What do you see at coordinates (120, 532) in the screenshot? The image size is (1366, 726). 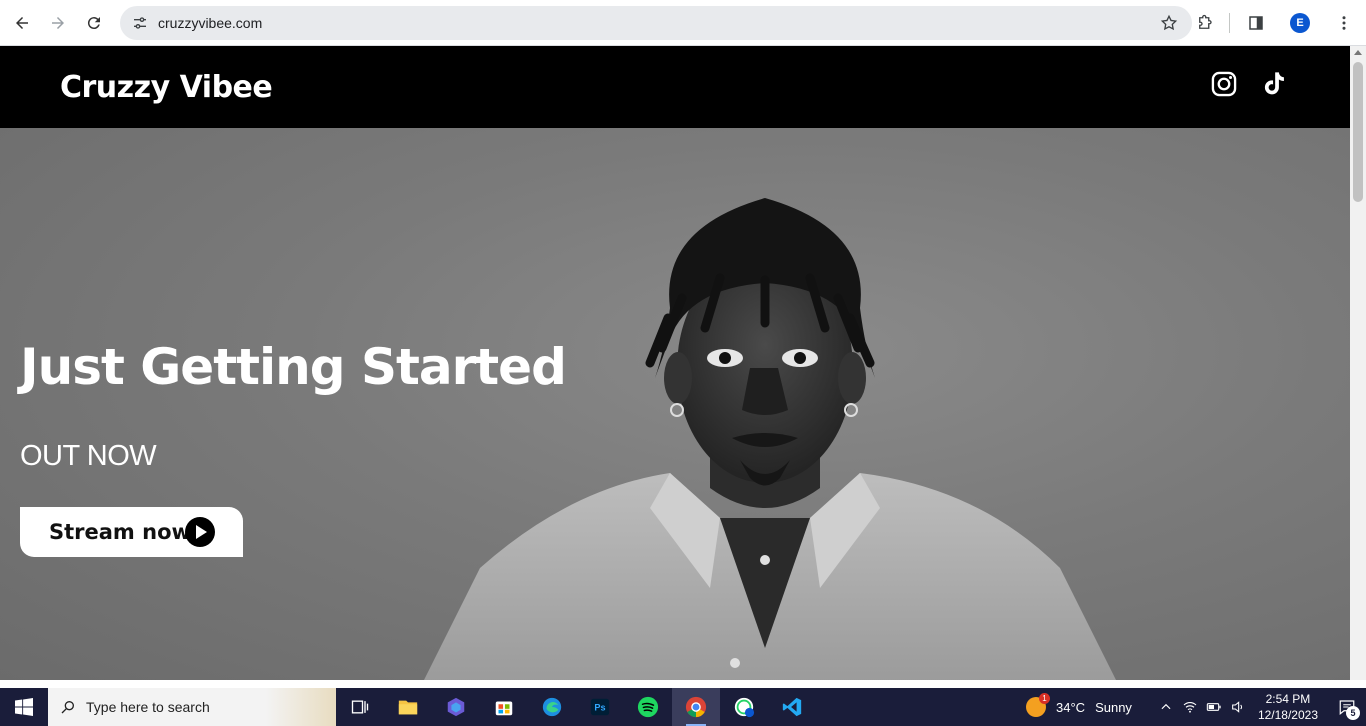 I see `stream-now-label: Stream now` at bounding box center [120, 532].